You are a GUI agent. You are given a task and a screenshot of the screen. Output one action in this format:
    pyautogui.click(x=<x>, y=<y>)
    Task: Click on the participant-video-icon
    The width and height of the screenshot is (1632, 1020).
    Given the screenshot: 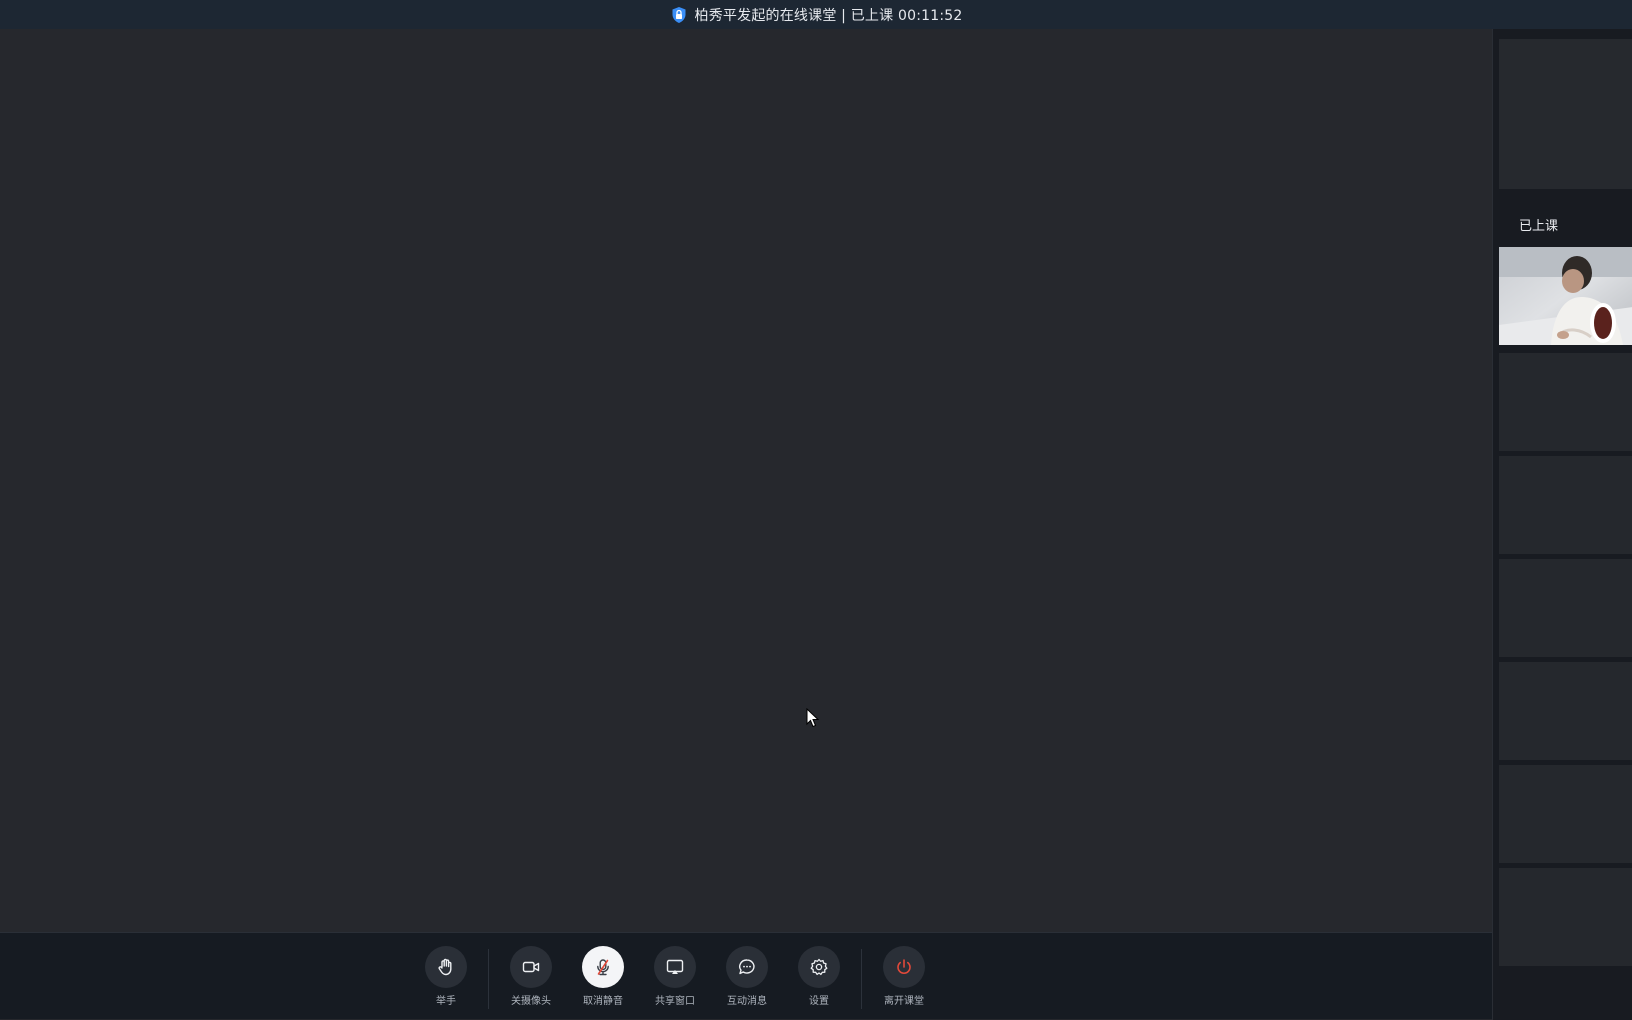 What is the action you would take?
    pyautogui.click(x=1565, y=296)
    